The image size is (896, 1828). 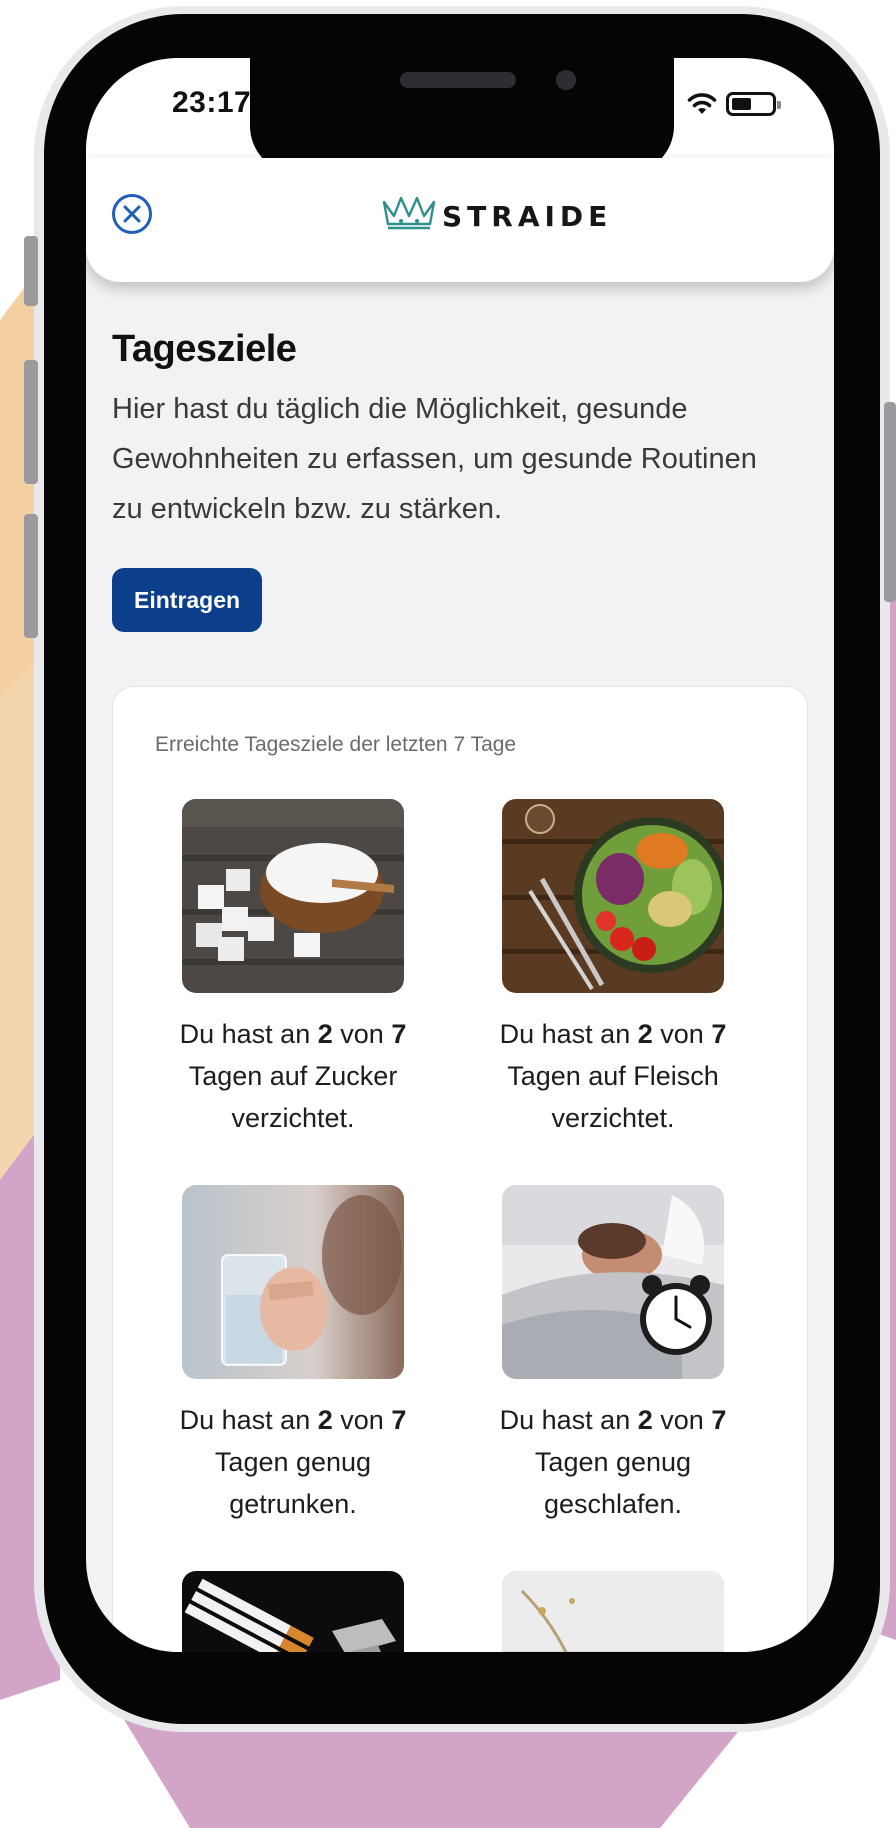 What do you see at coordinates (212, 102) in the screenshot?
I see `status-time: 23:17` at bounding box center [212, 102].